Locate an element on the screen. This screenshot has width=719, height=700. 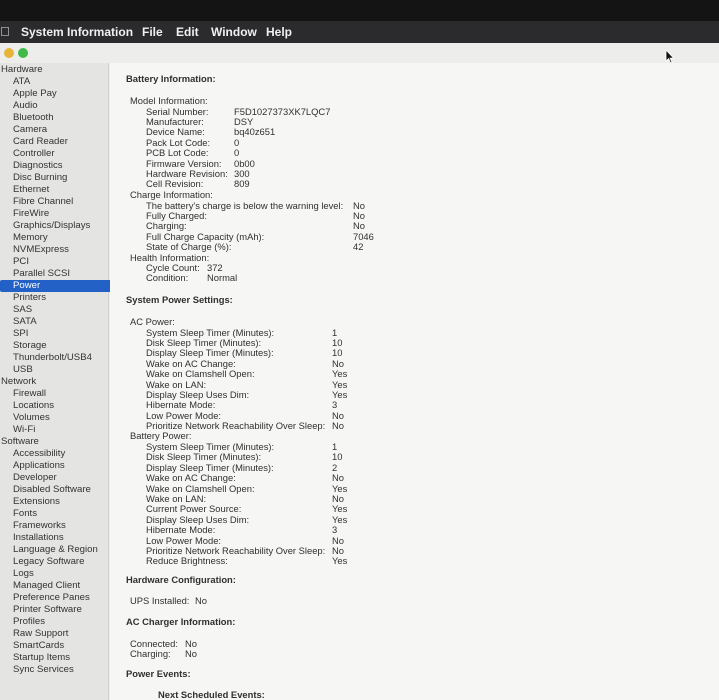
sidebar-item-smartcards: SmartCards is located at coordinates (60, 646).